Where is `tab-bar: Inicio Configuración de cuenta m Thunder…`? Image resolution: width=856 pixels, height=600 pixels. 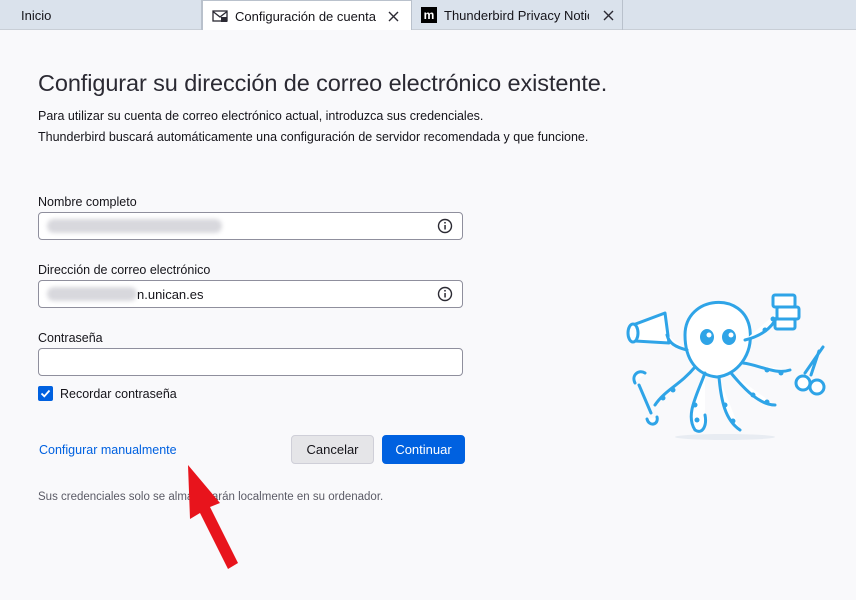 tab-bar: Inicio Configuración de cuenta m Thunder… is located at coordinates (428, 15).